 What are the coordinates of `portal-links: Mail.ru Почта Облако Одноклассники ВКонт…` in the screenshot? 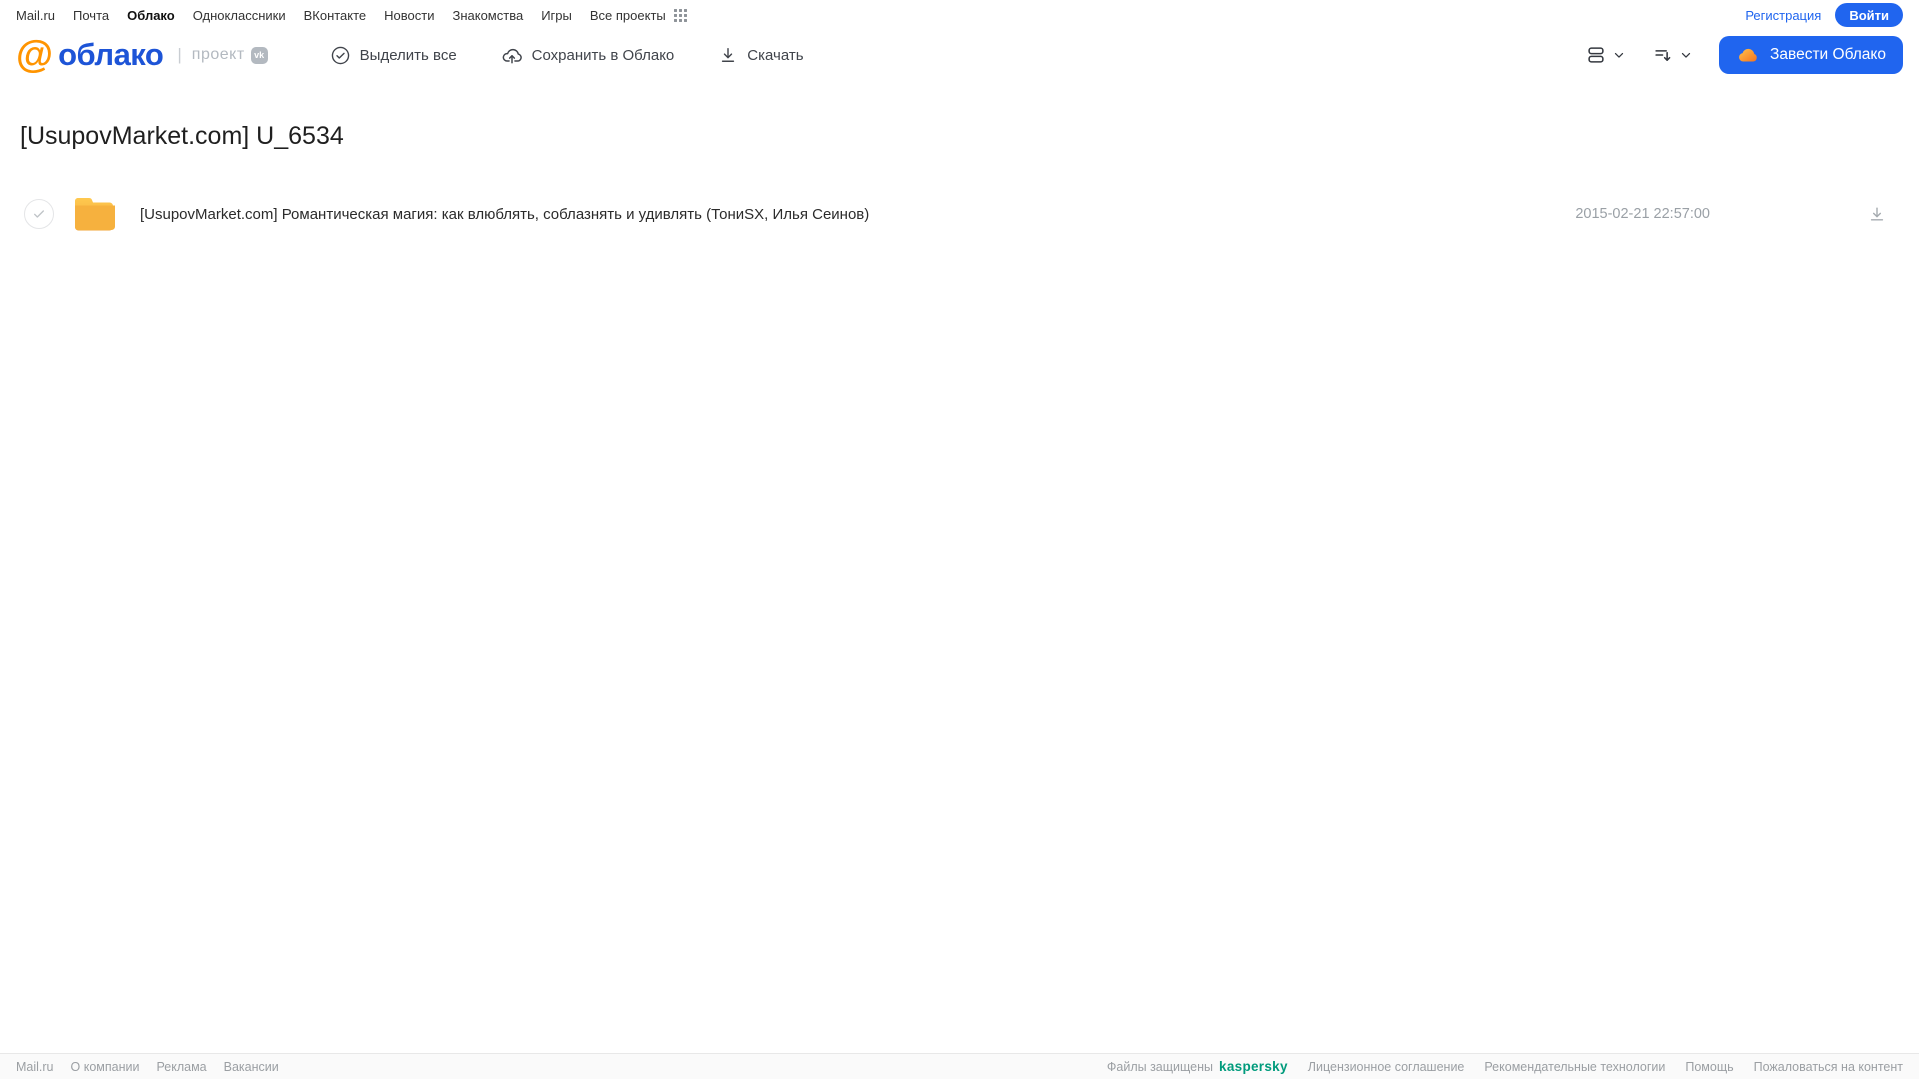 It's located at (341, 15).